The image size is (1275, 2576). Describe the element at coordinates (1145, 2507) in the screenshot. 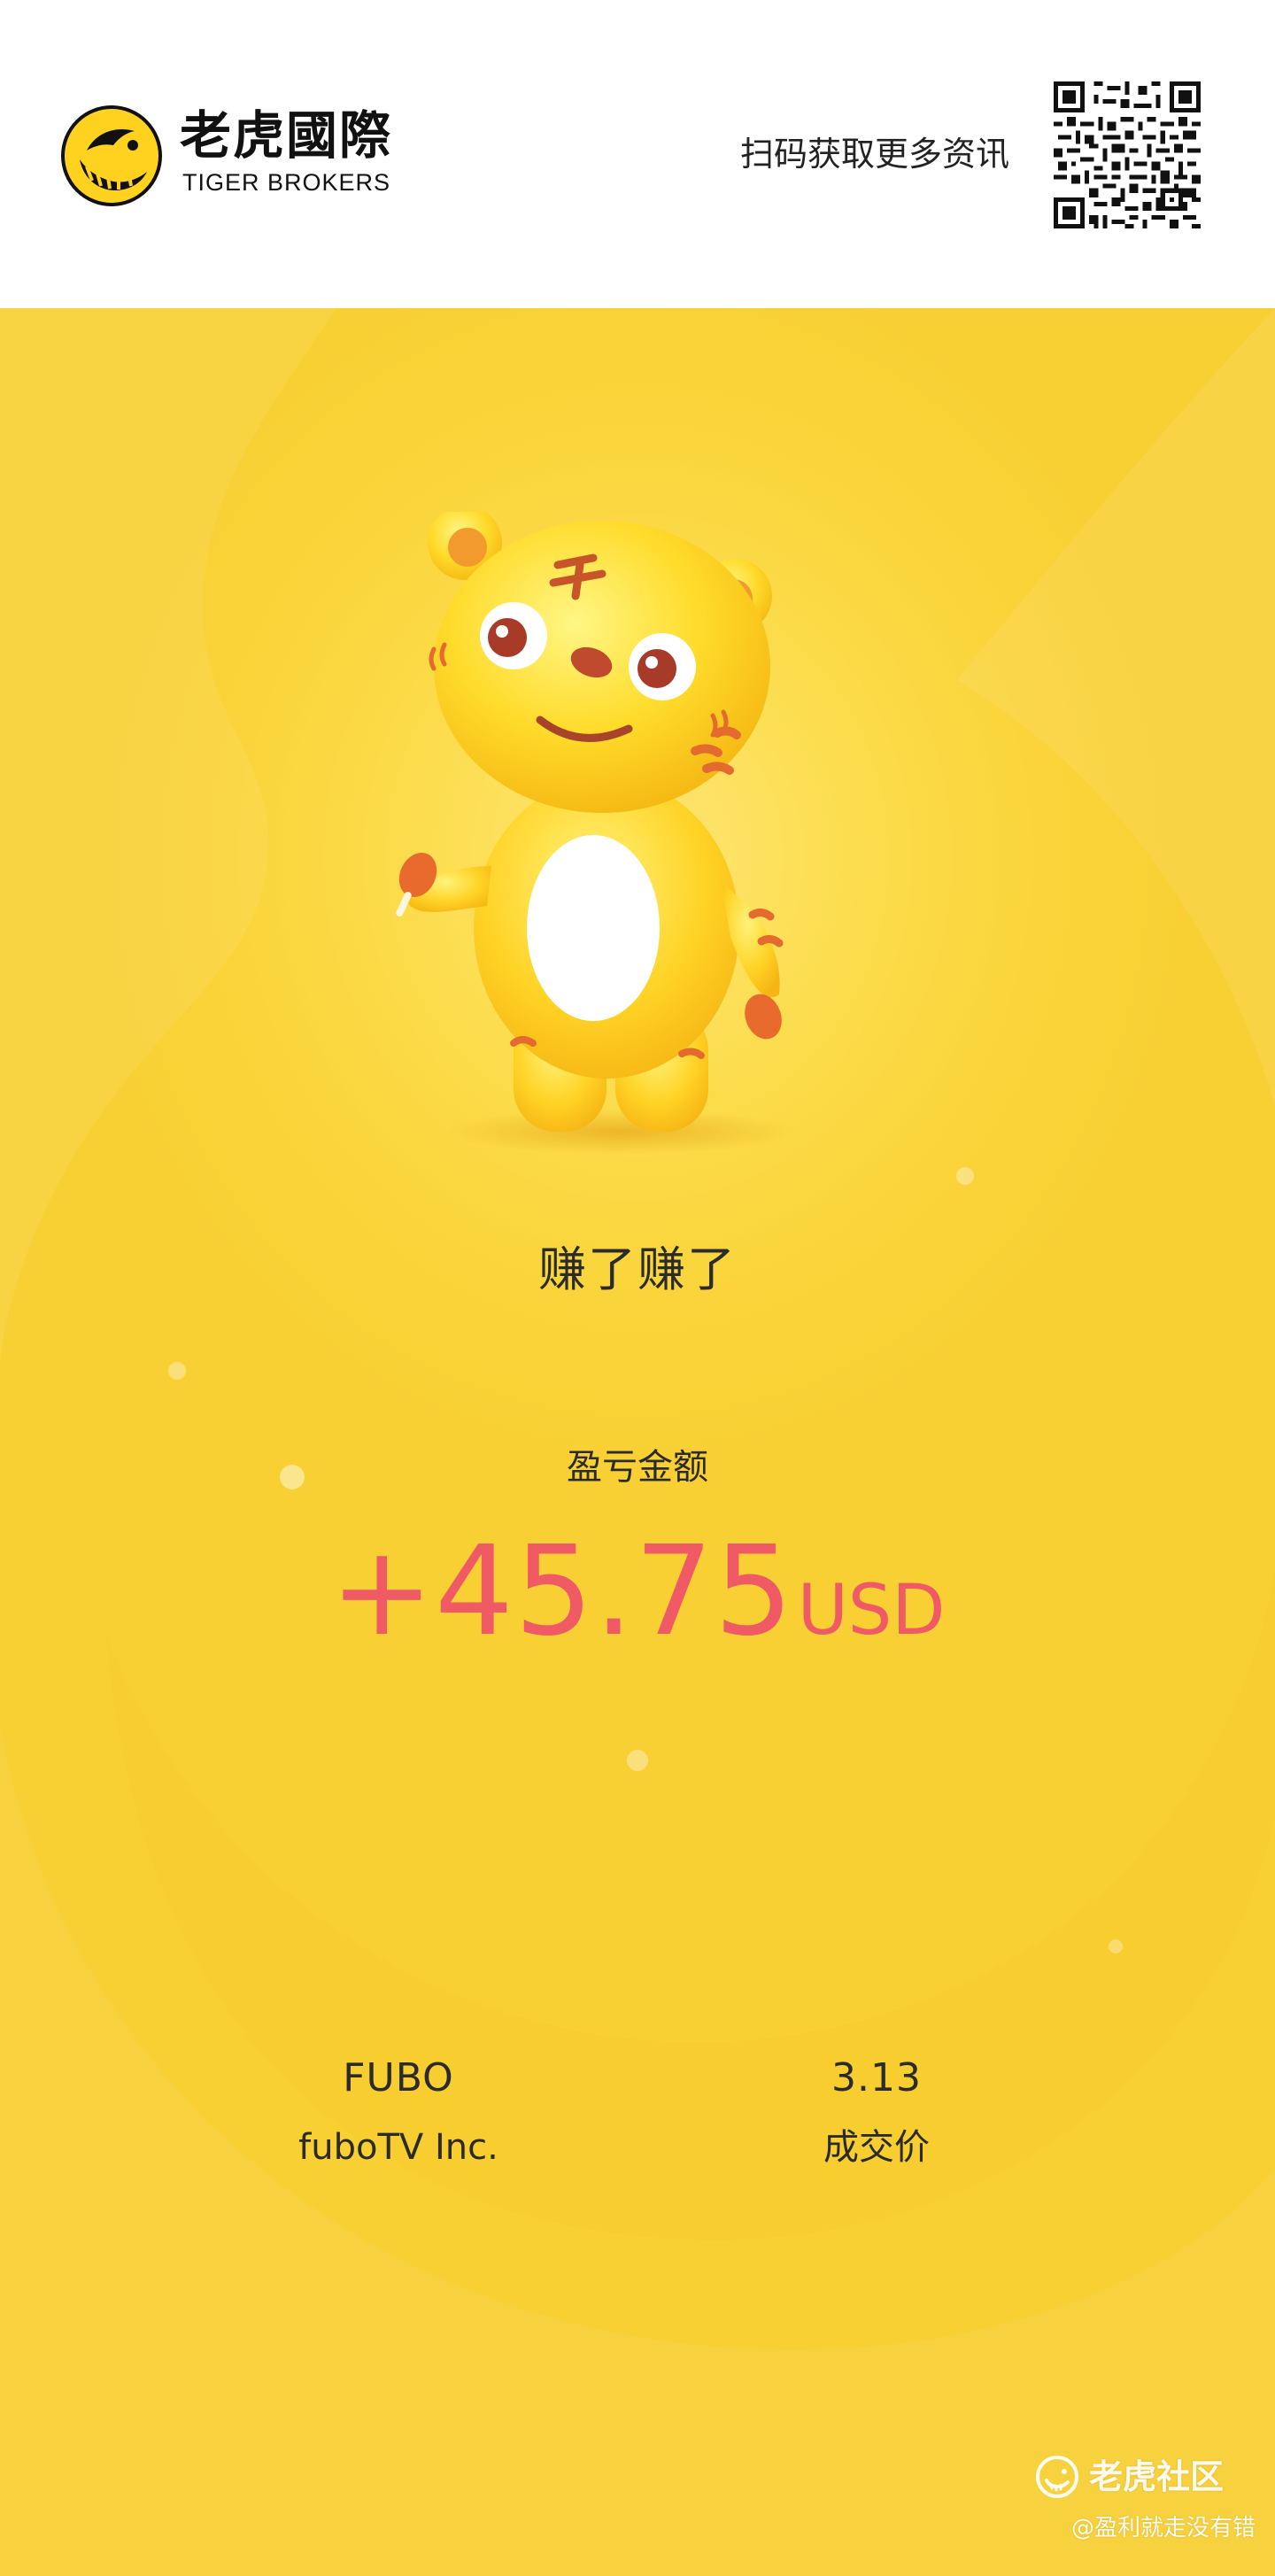

I see `community-watermark: 老虎社区 @盈利就走没有错` at that location.